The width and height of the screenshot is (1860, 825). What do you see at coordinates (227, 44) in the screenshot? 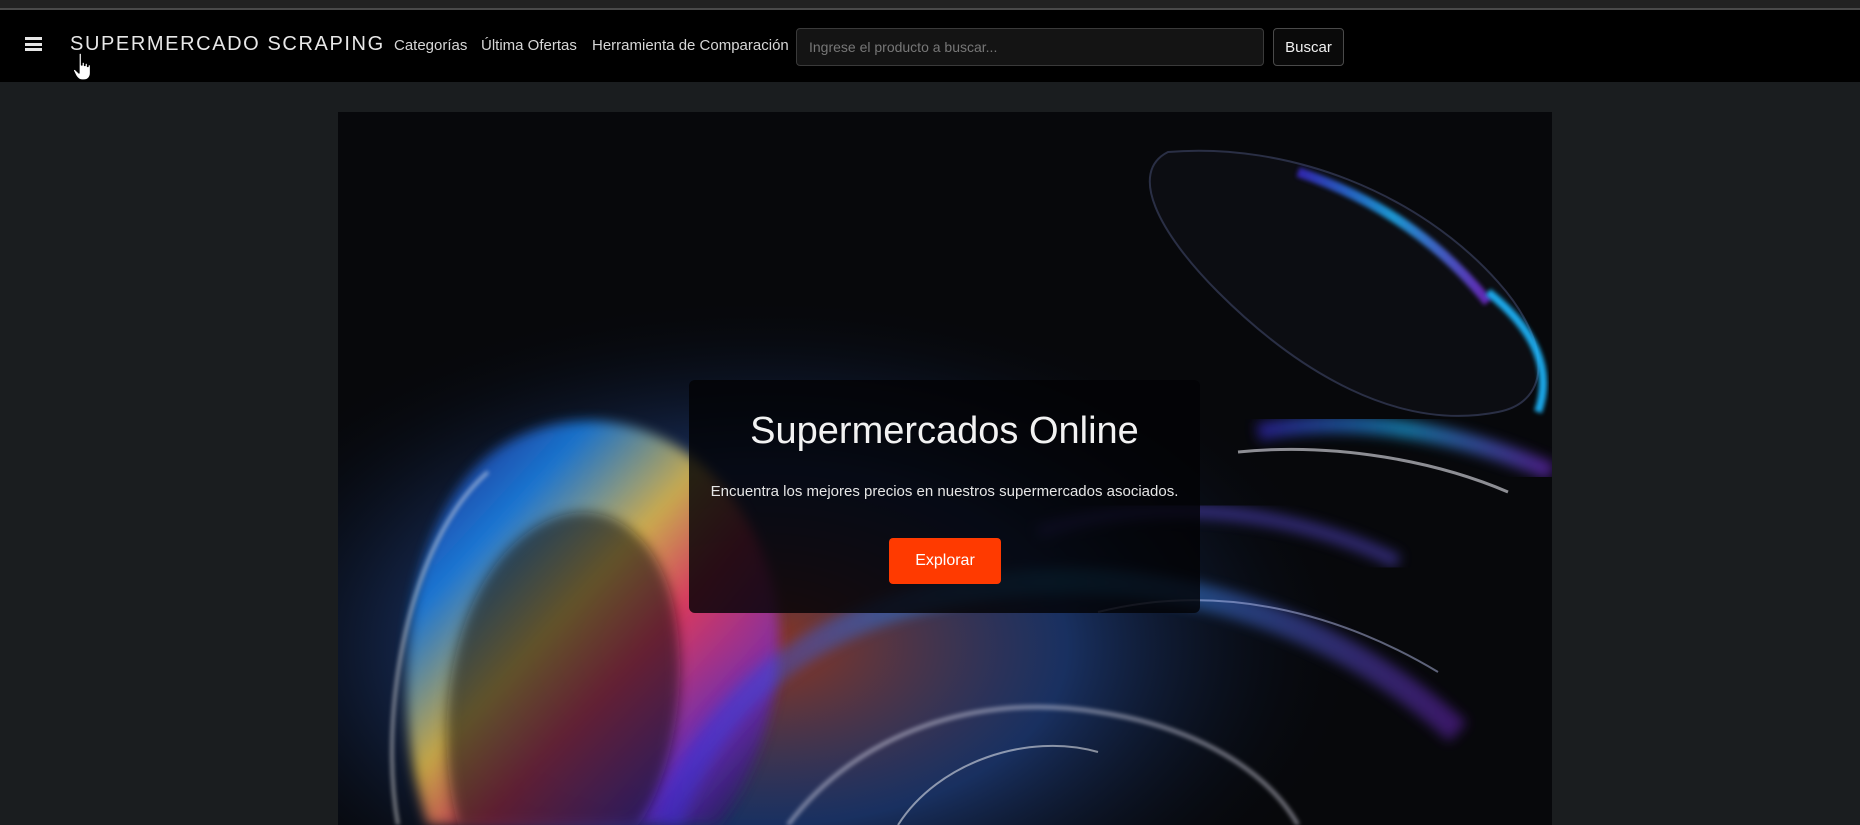
I see `brand-logo: SUPERMERCADO SCRAPING` at bounding box center [227, 44].